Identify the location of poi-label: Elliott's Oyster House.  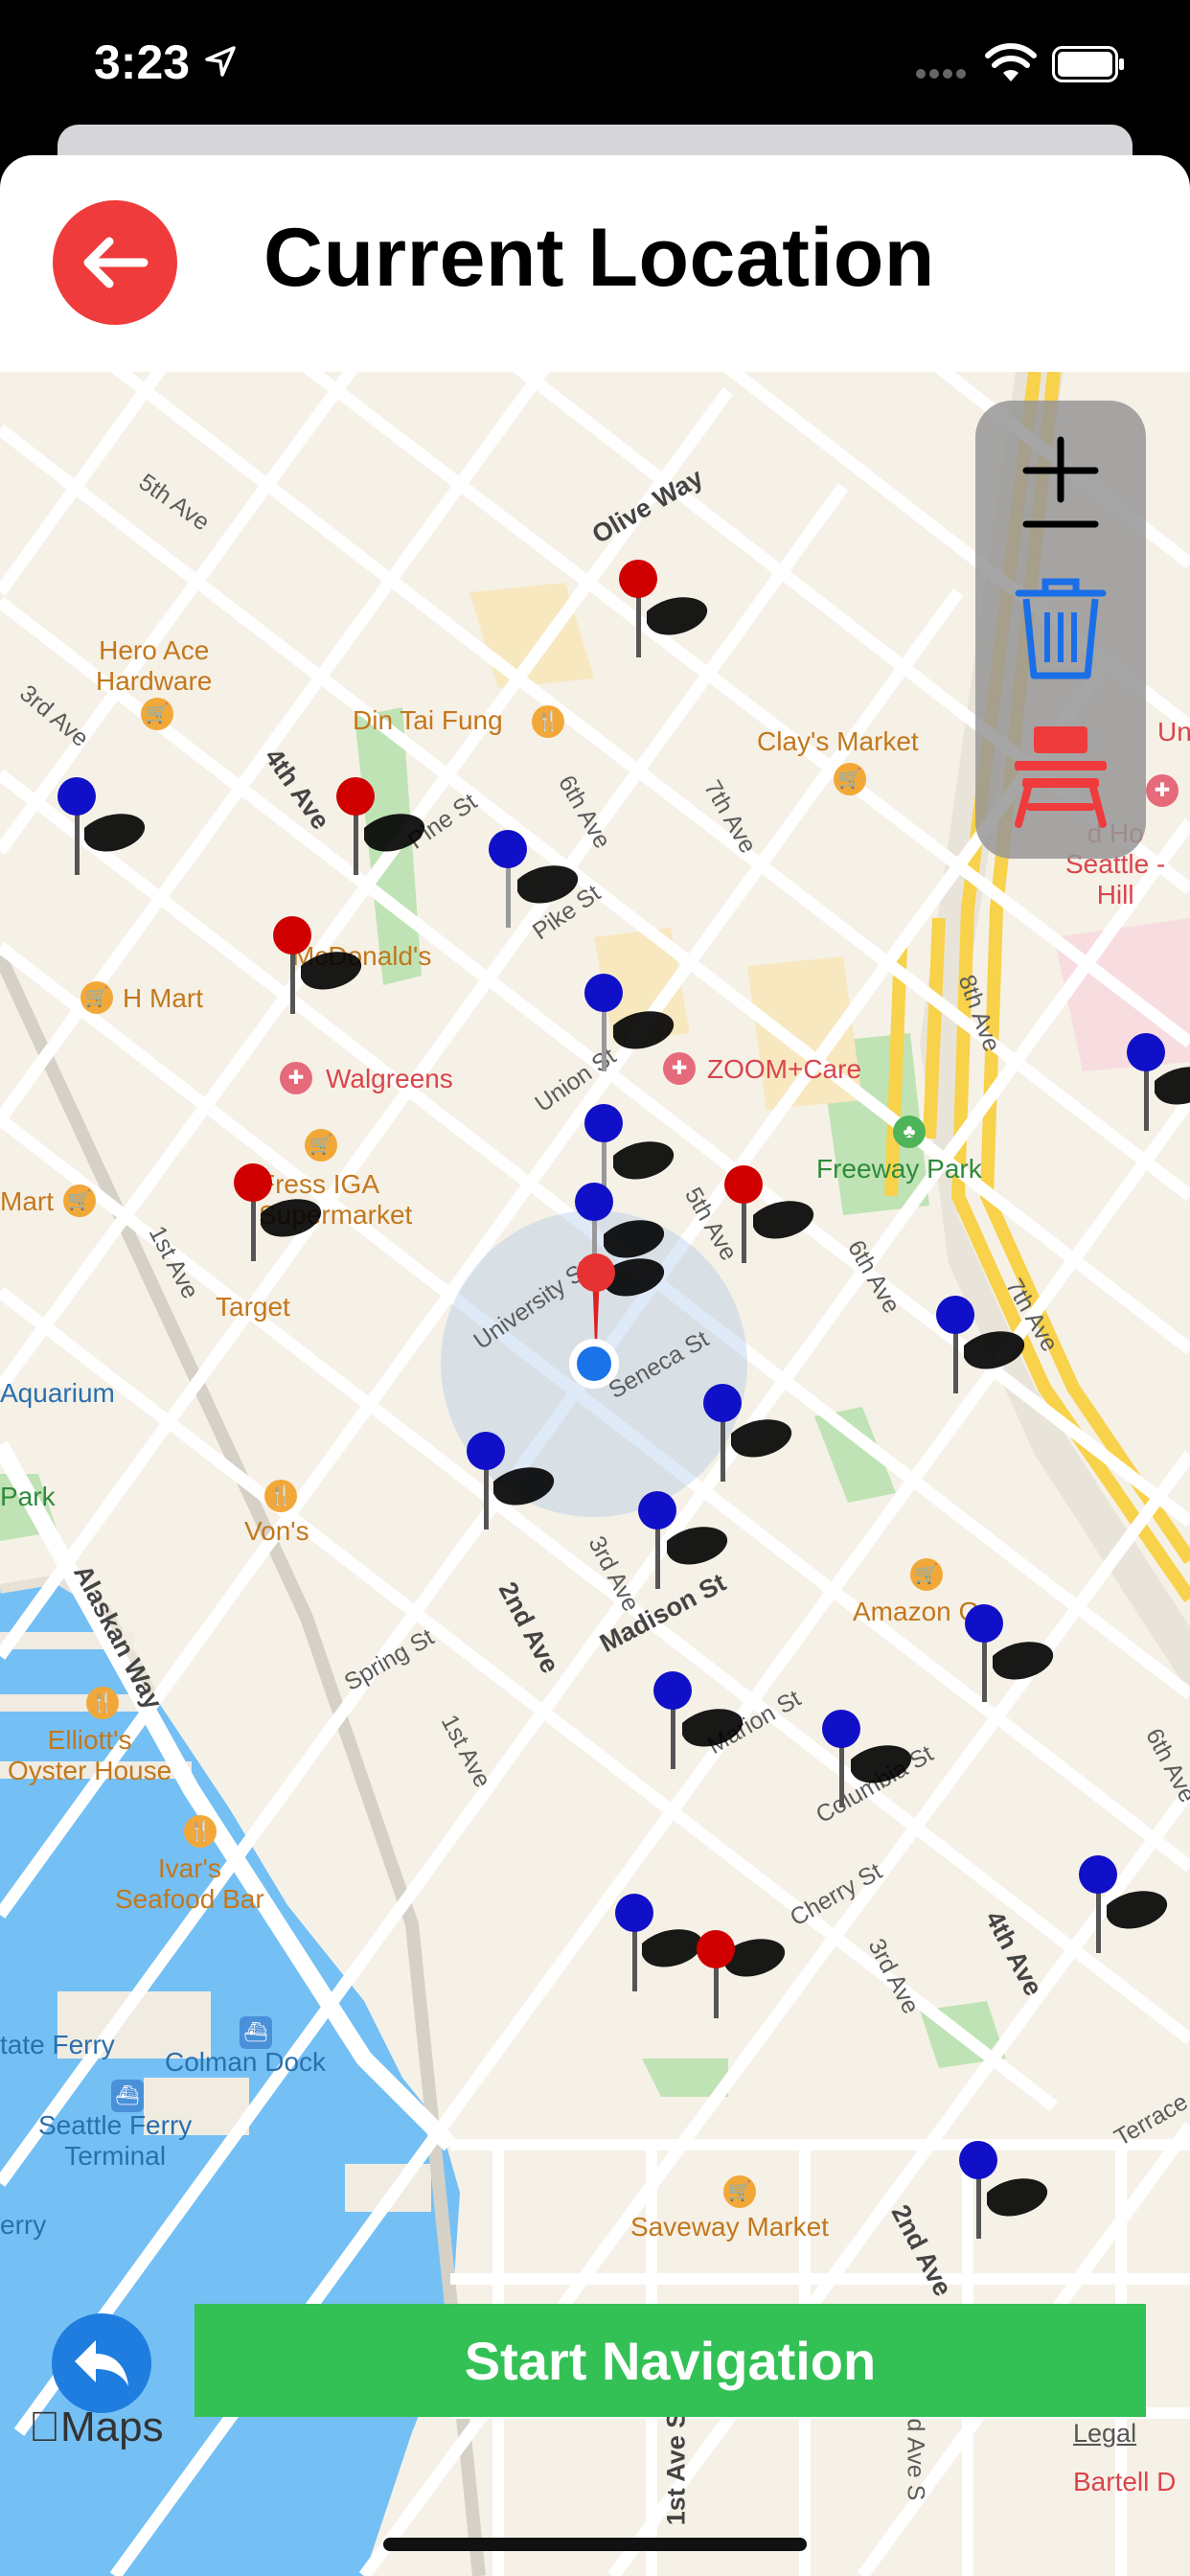
(90, 1755).